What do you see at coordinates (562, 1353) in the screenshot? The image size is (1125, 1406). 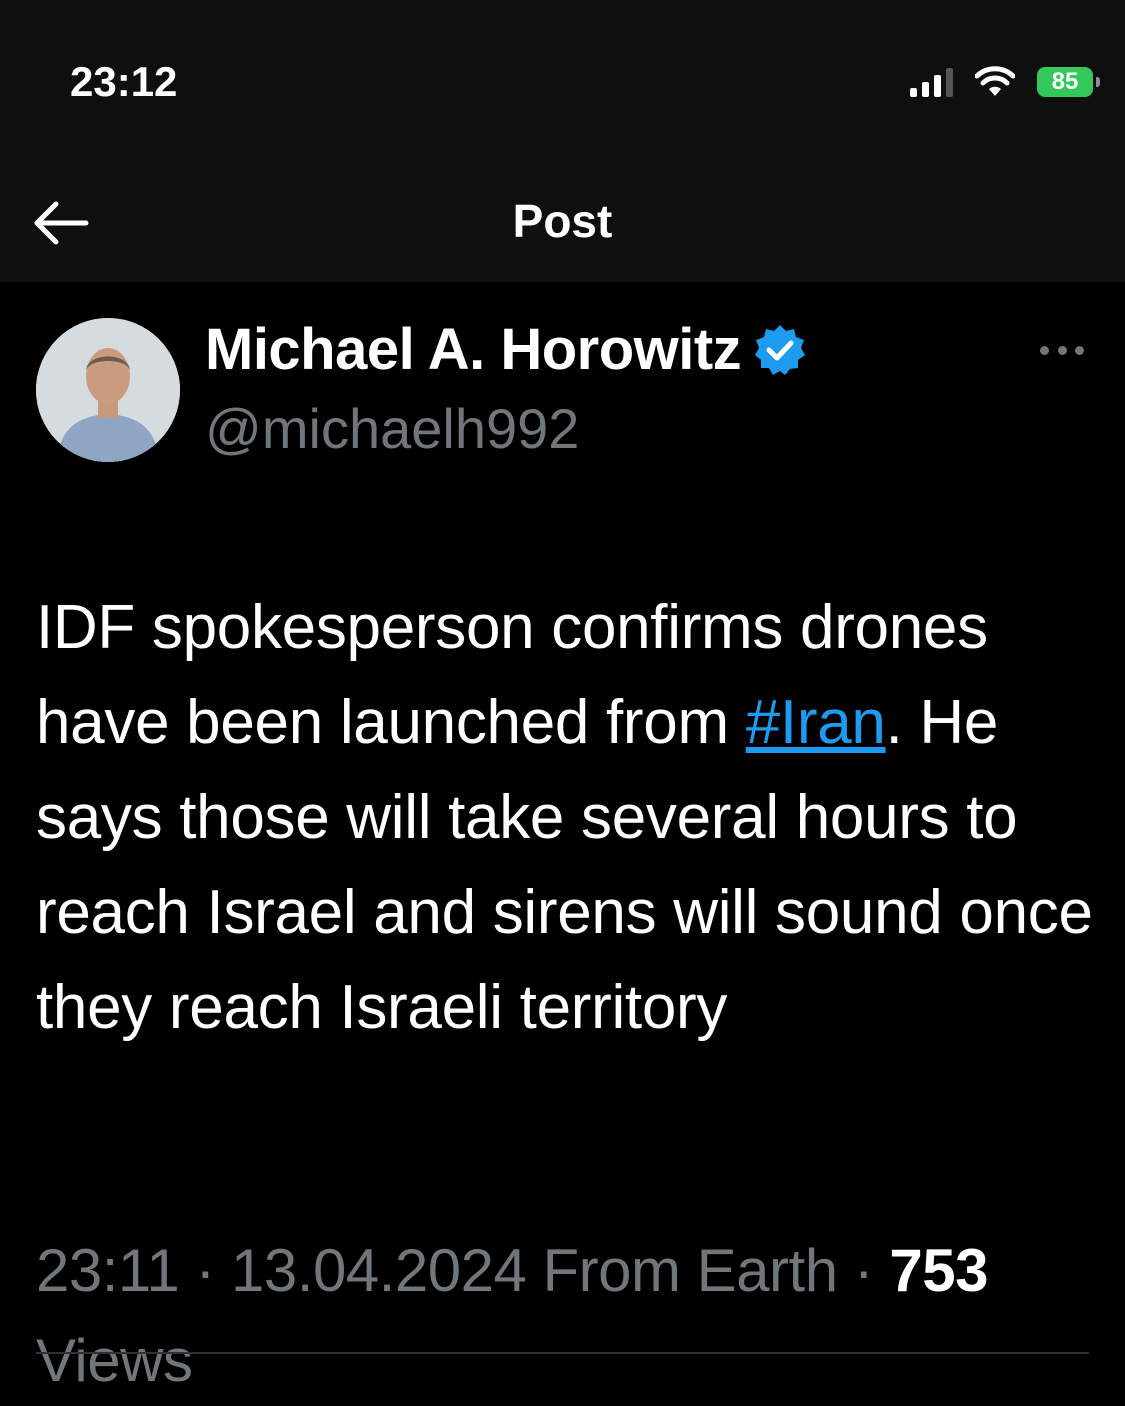 I see `divider` at bounding box center [562, 1353].